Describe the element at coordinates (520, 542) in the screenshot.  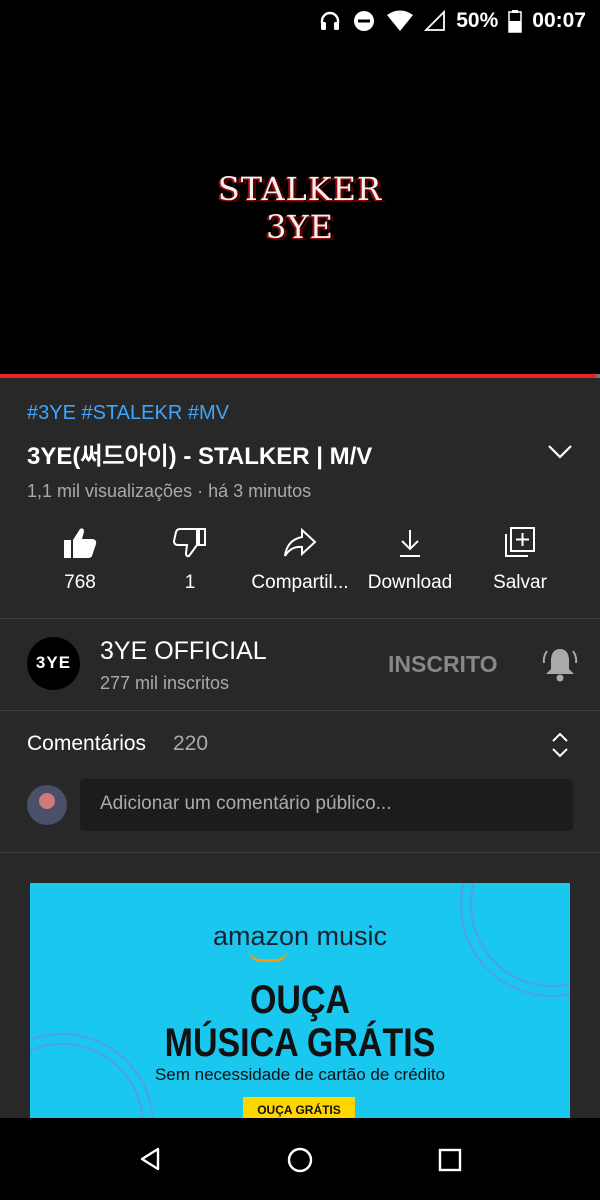
I see `save-icon` at that location.